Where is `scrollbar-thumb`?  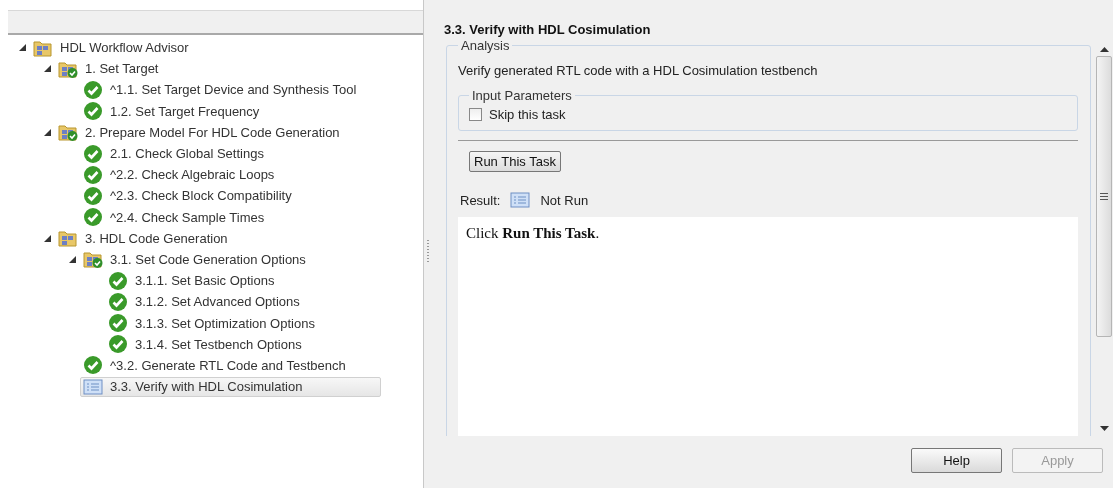 scrollbar-thumb is located at coordinates (1104, 196).